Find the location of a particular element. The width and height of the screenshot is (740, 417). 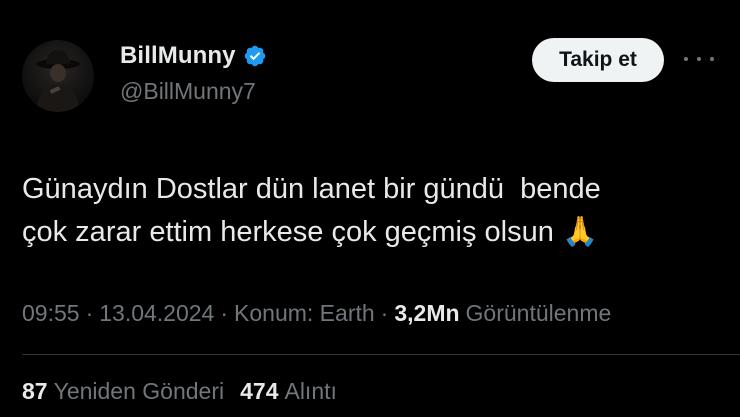

reposts-label: Yeniden Gönderi is located at coordinates (139, 391).